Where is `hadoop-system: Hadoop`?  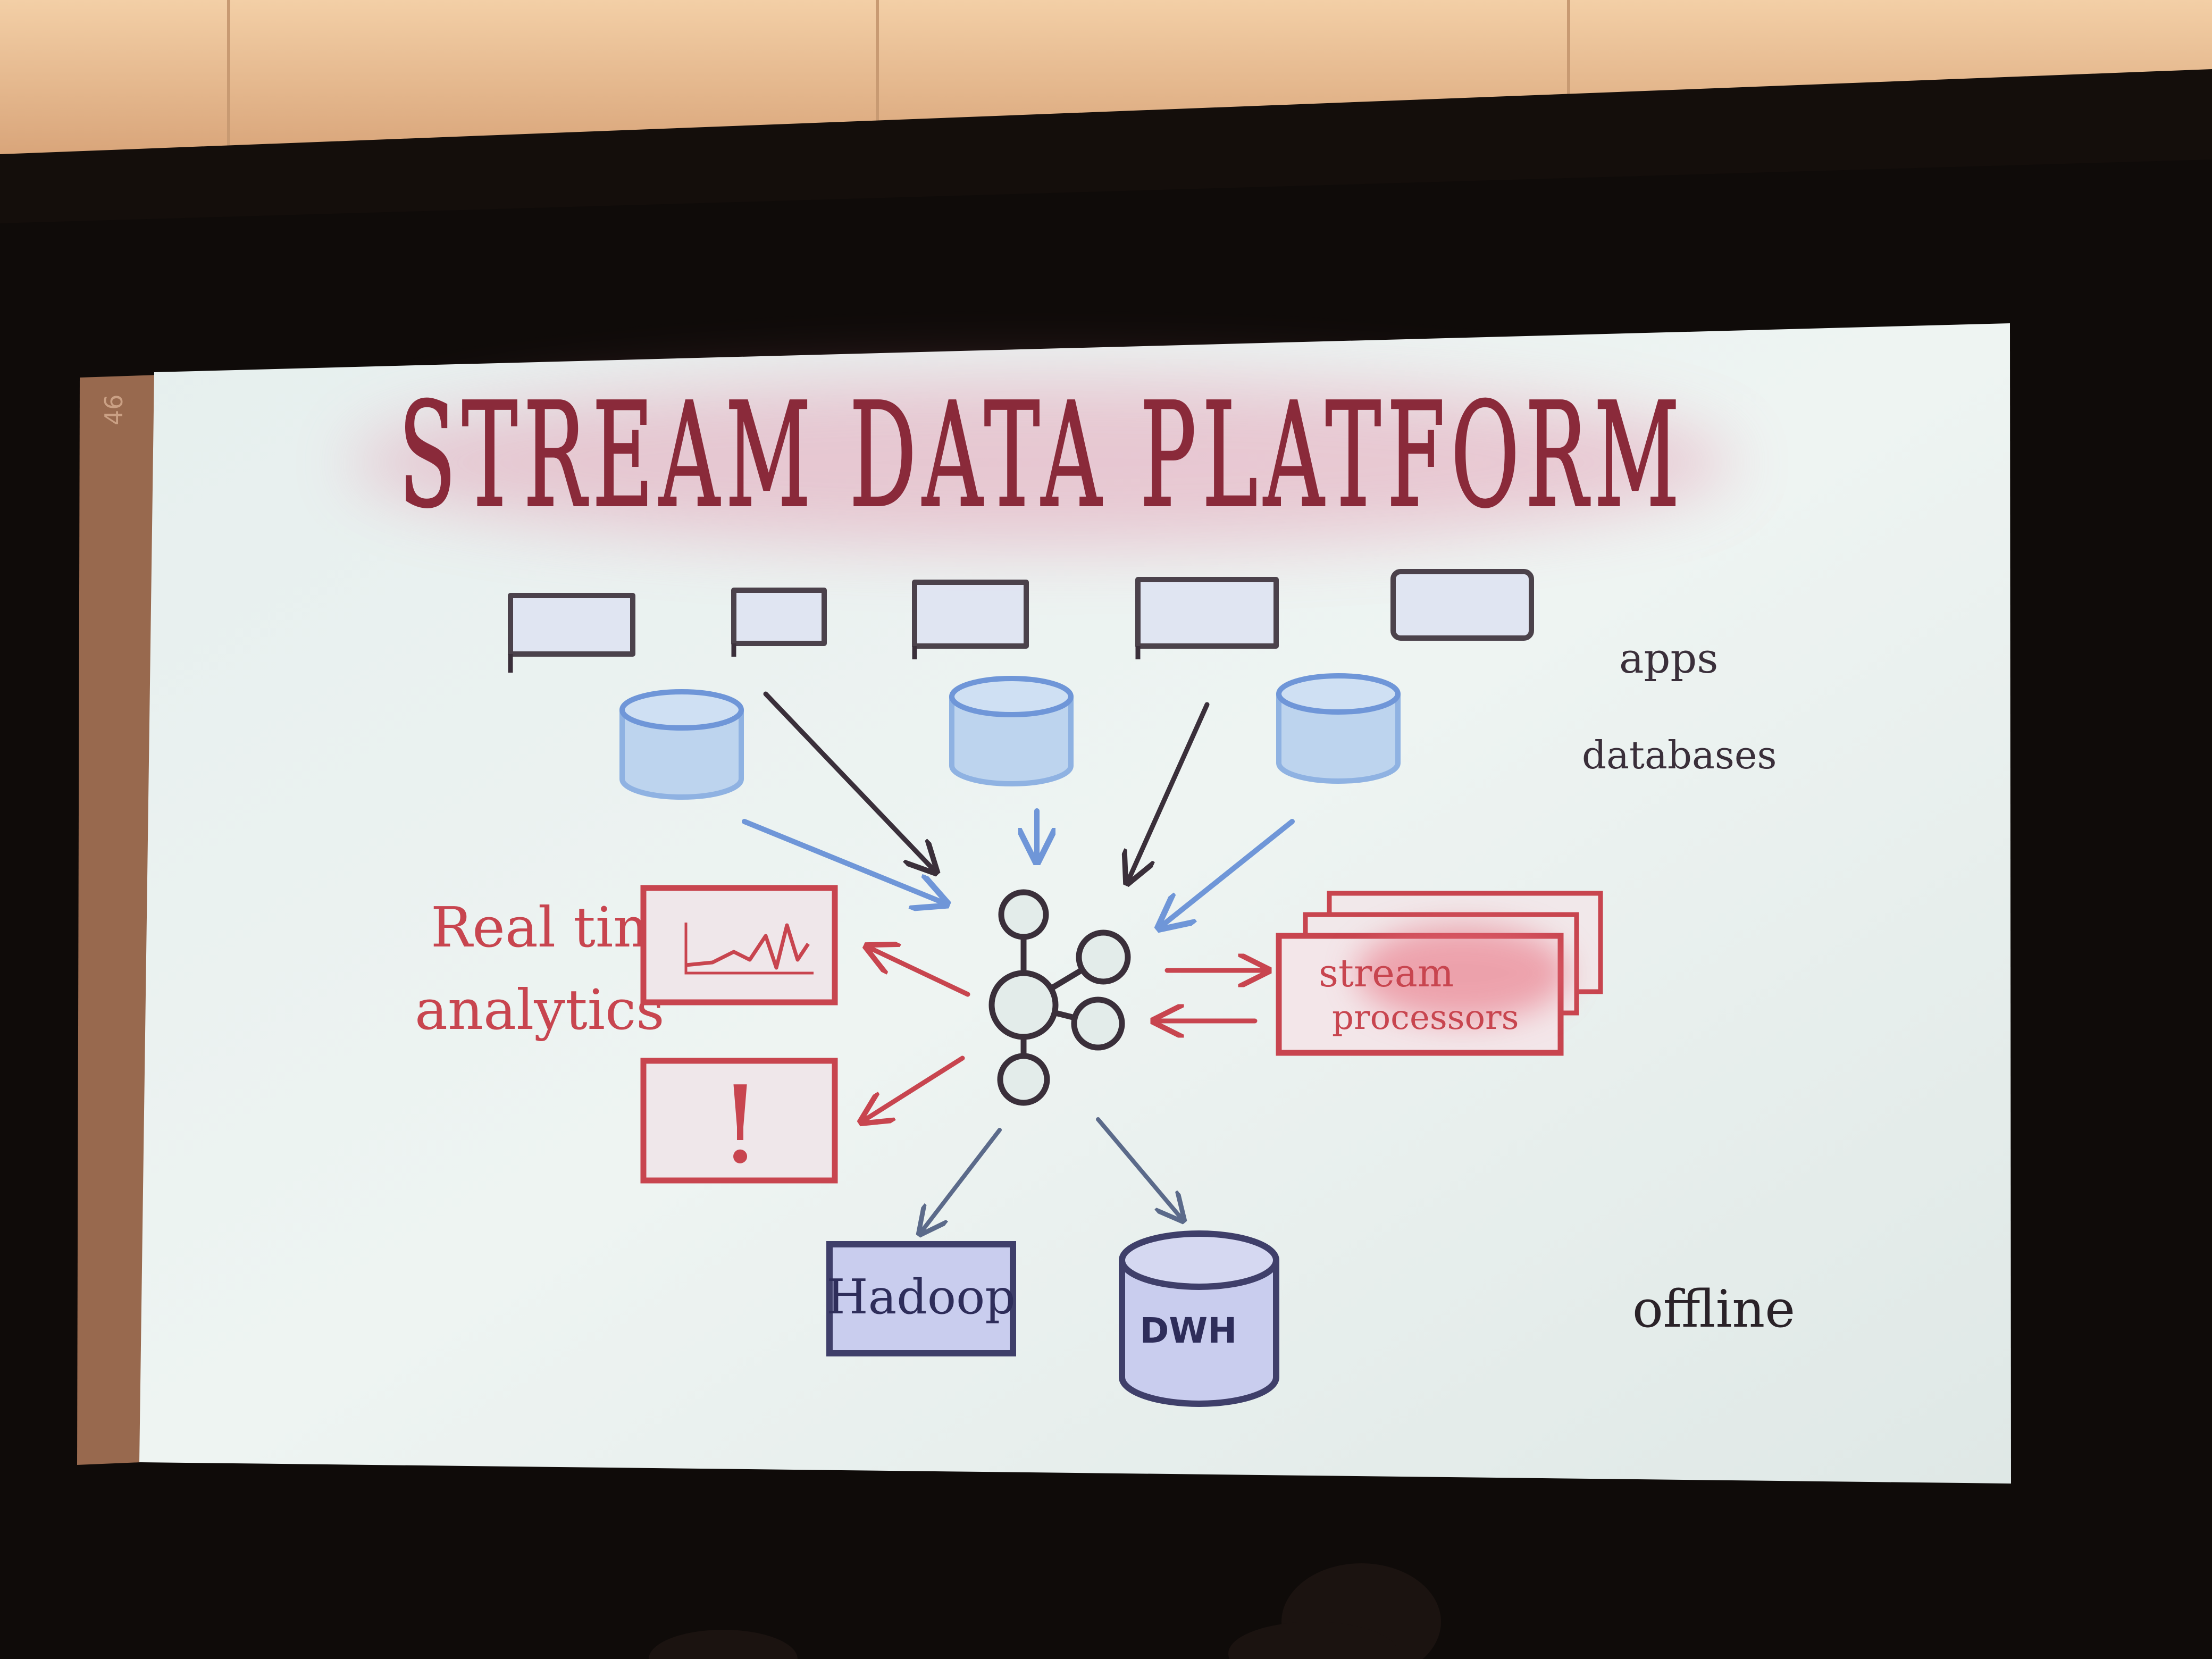
hadoop-system: Hadoop is located at coordinates (921, 1298).